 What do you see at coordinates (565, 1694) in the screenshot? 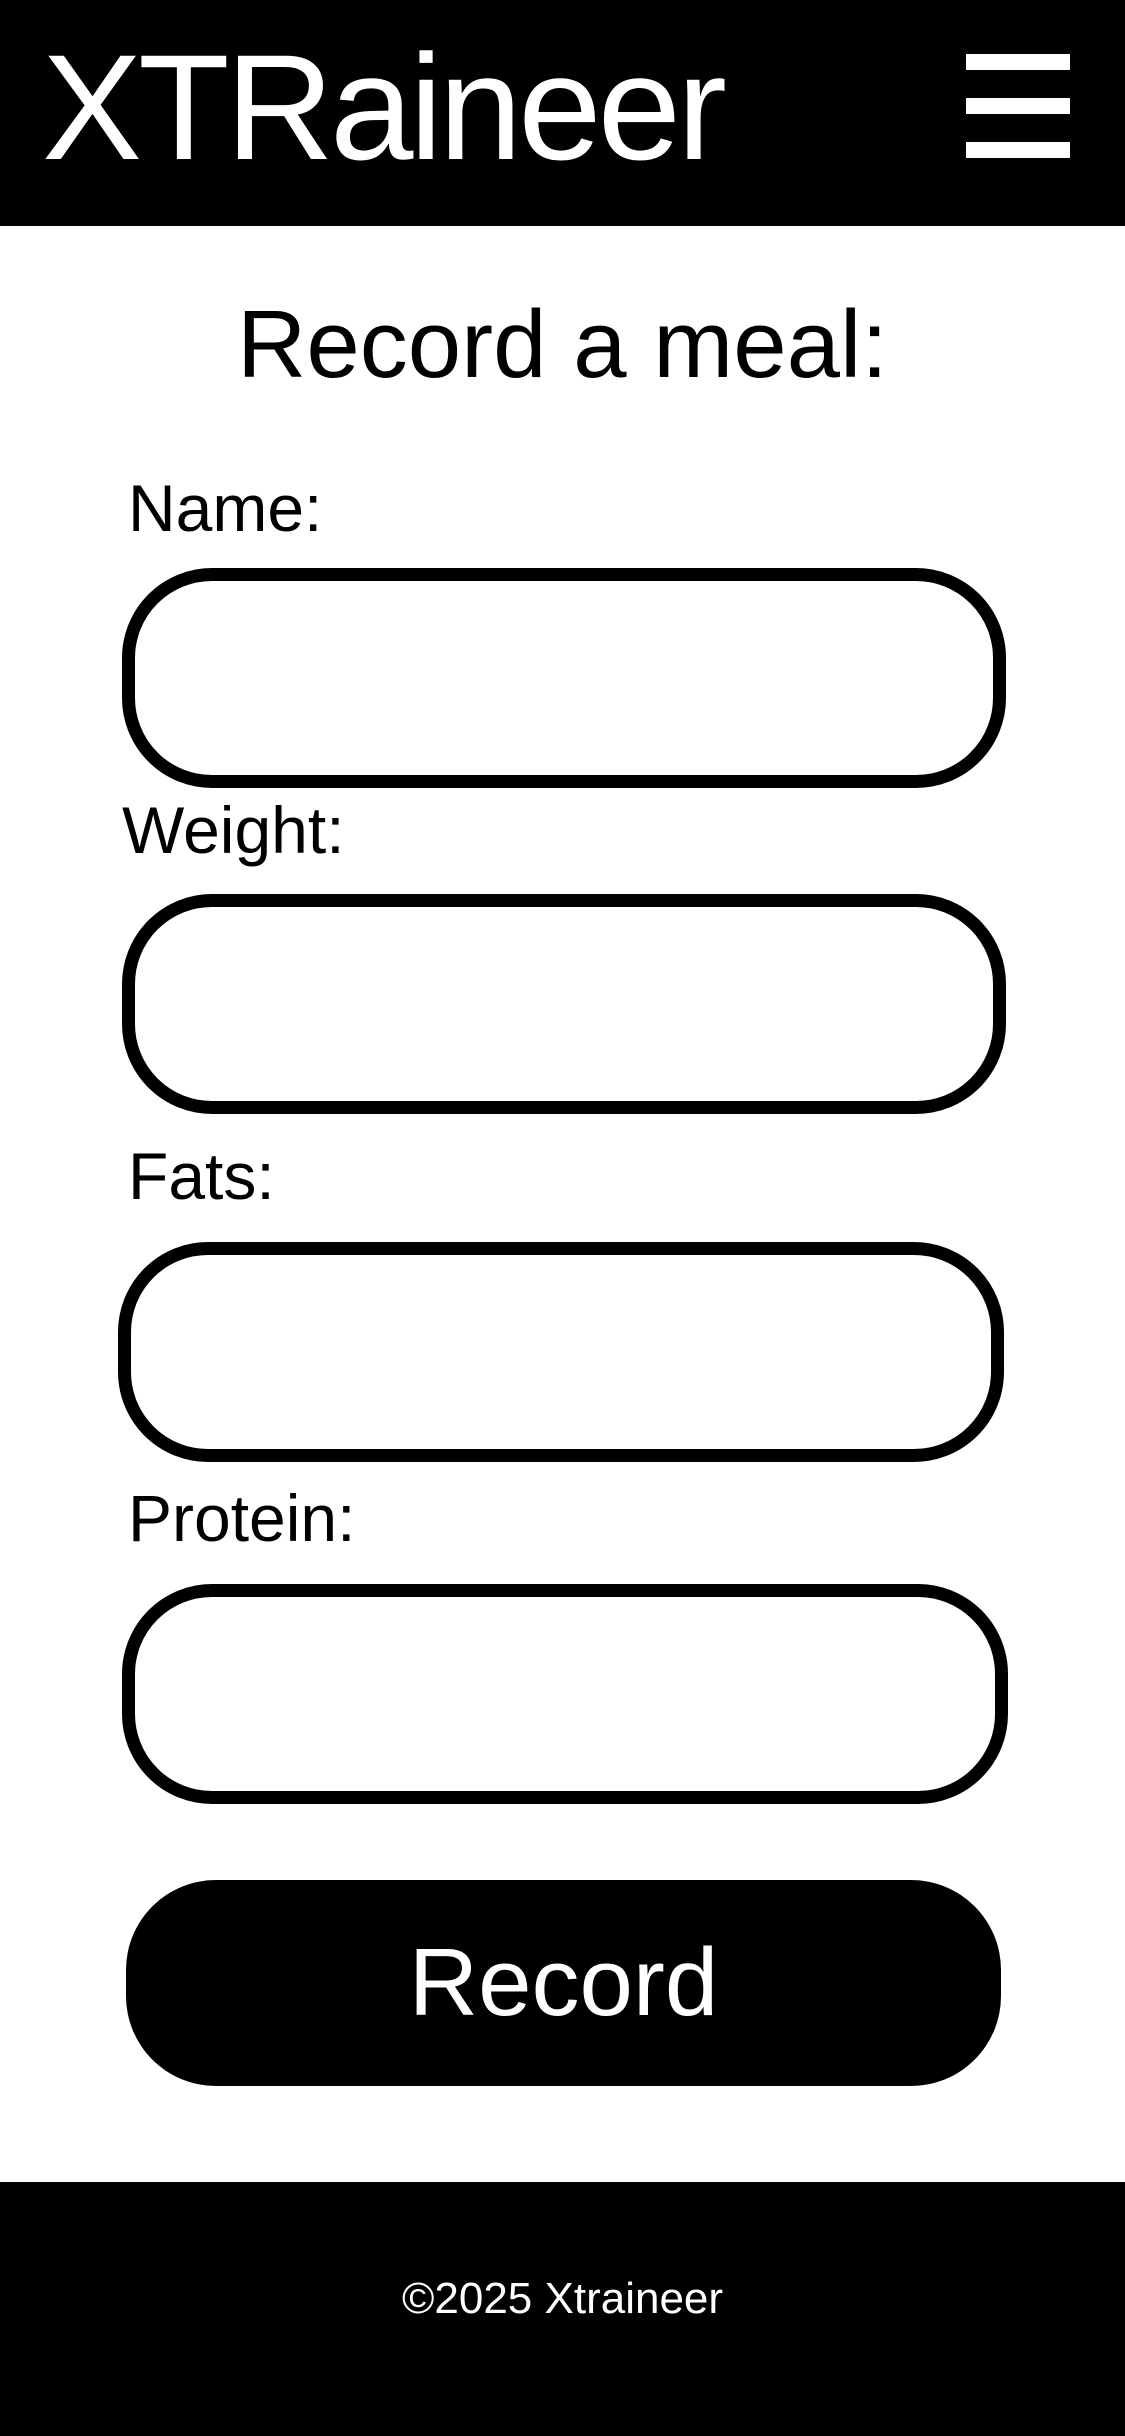
I see `protein-input` at bounding box center [565, 1694].